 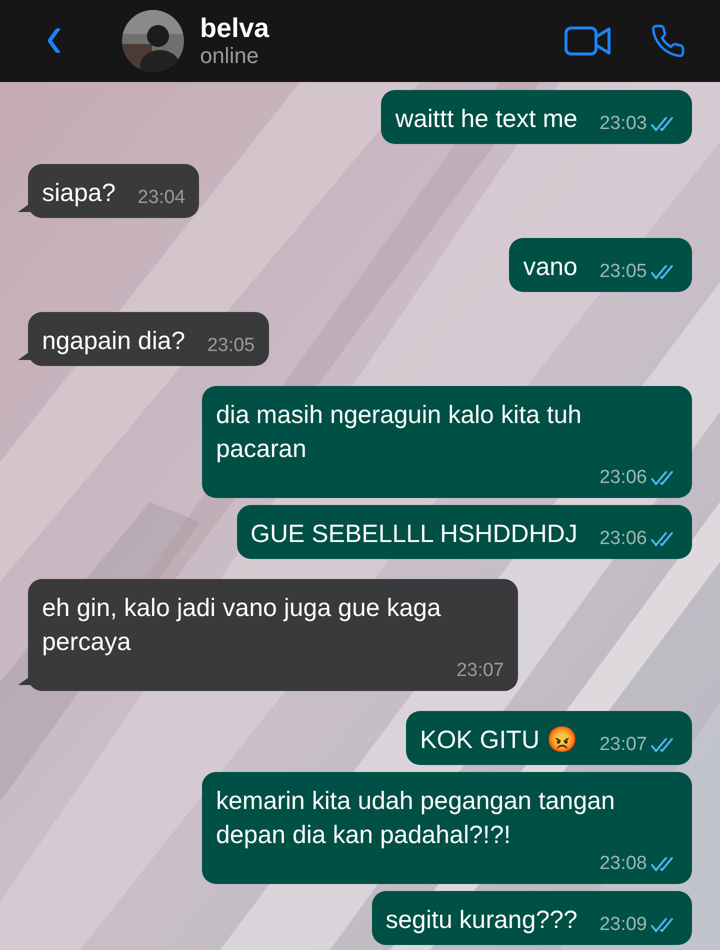 I want to click on message-time: 23:04, so click(x=162, y=198).